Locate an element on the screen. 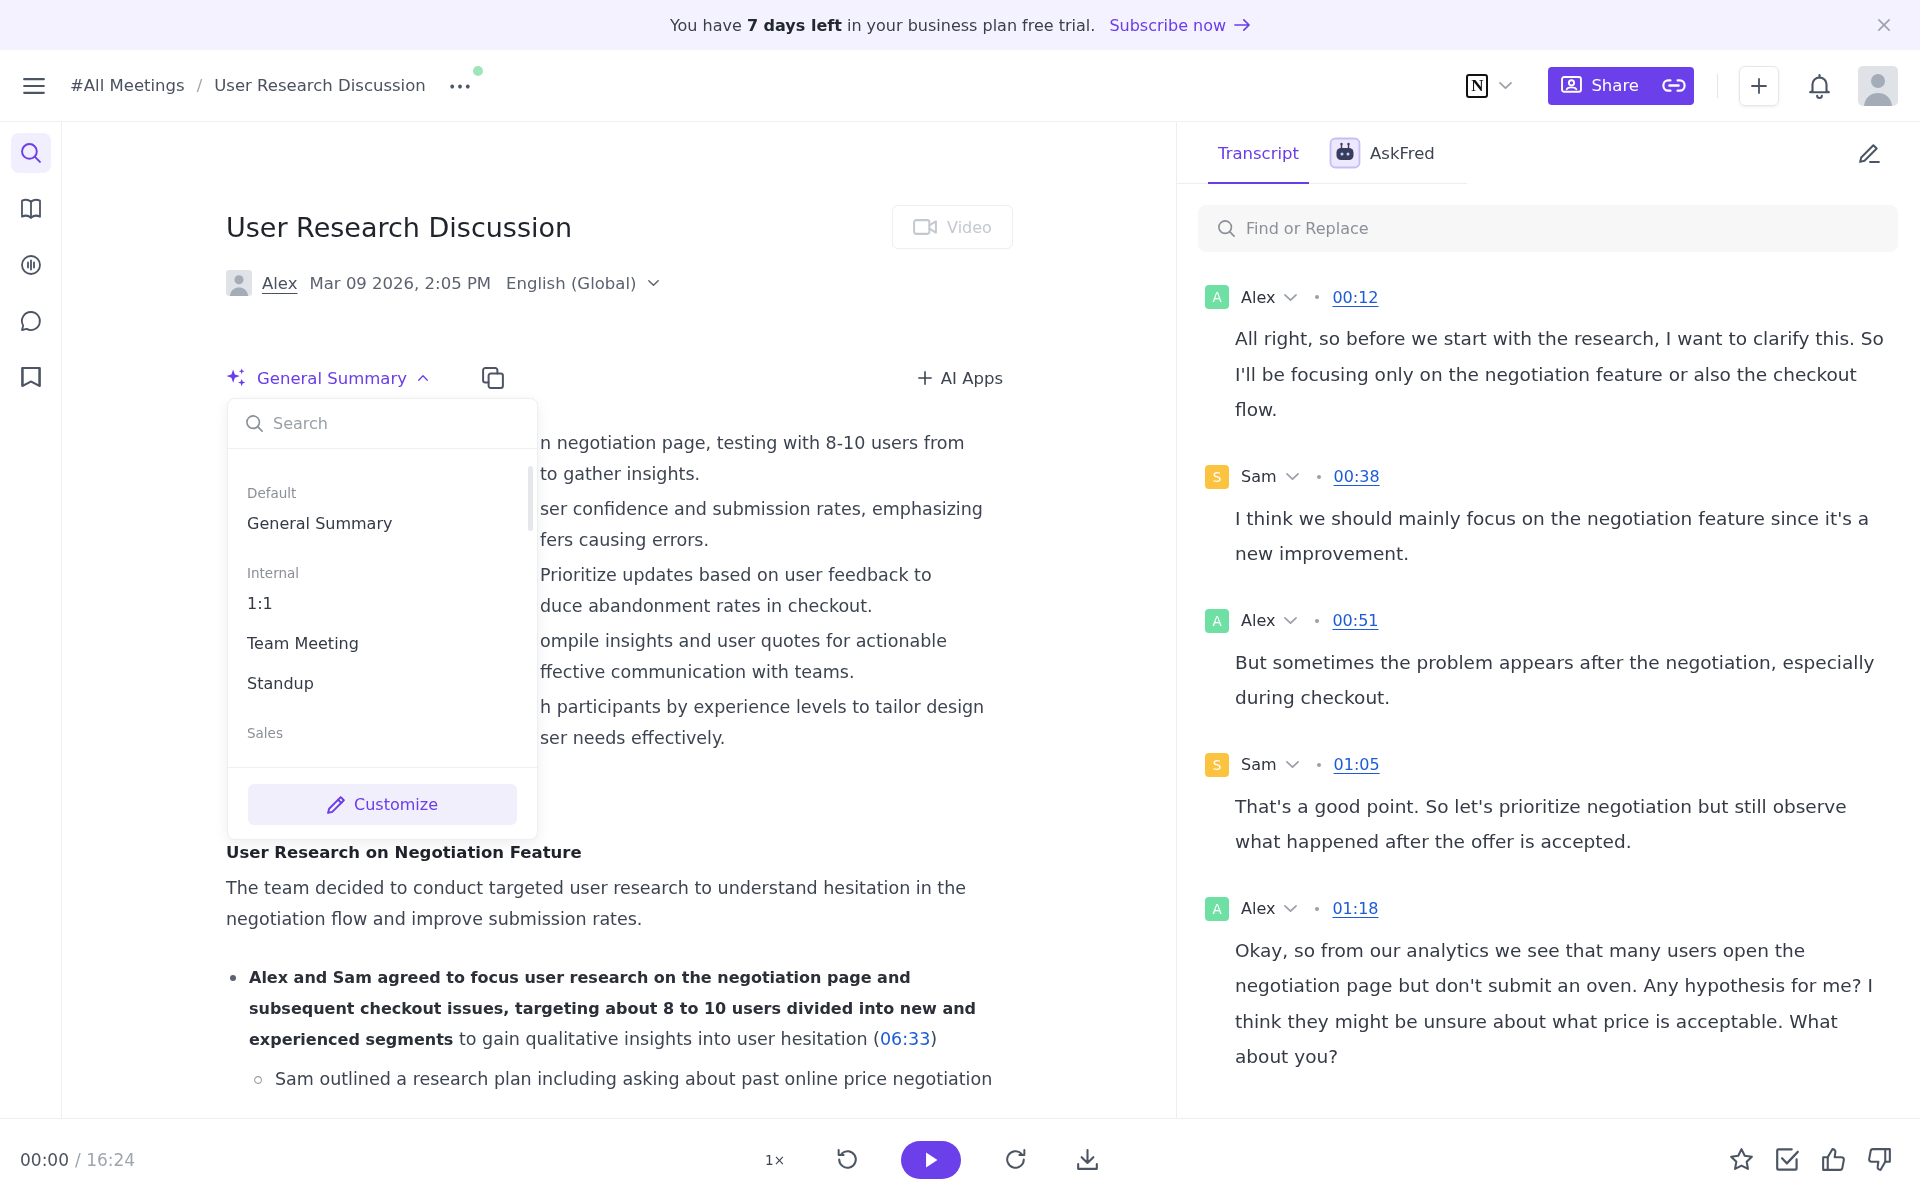 The image size is (1920, 1200). timestamp-link: 00:12 is located at coordinates (1355, 297).